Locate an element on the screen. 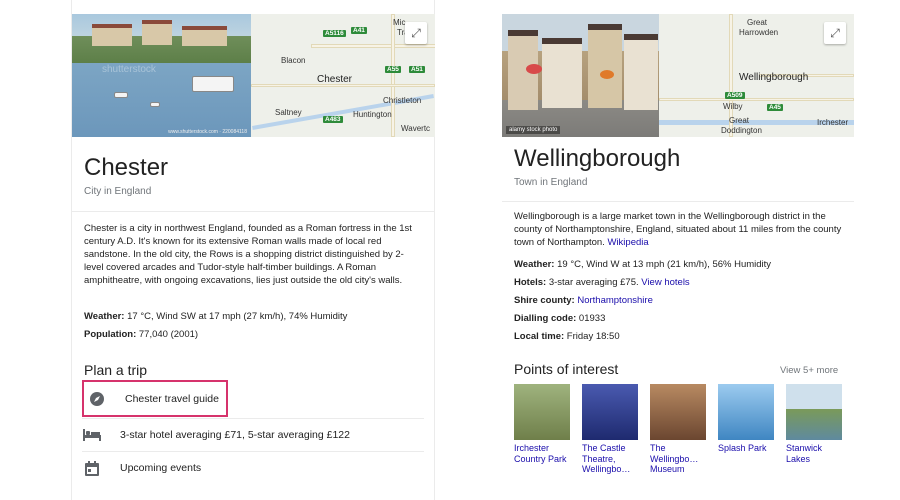  calendar-icon is located at coordinates (92, 468).